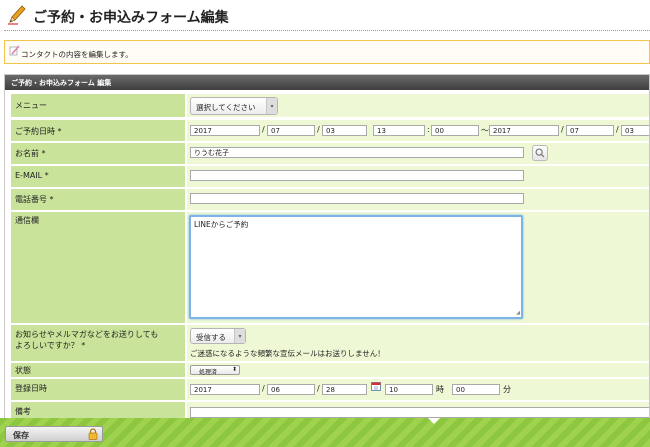  I want to click on hour-unit: 時, so click(440, 389).